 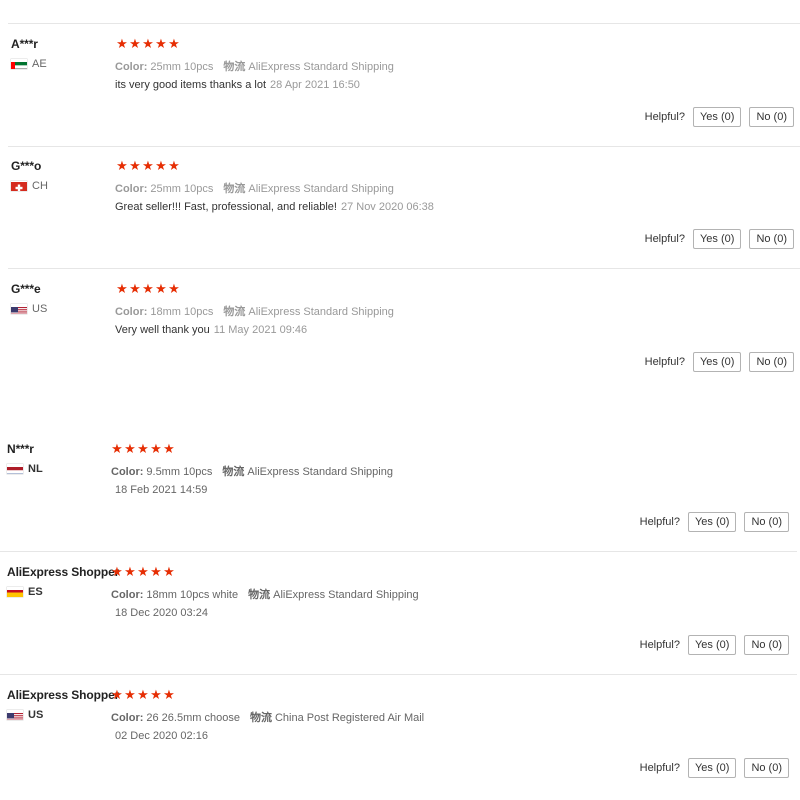 I want to click on reviewer-name: A***r, so click(x=24, y=44).